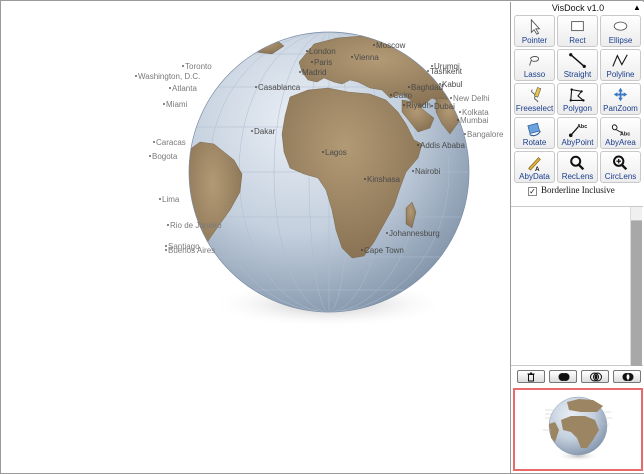 This screenshot has height=474, width=644. What do you see at coordinates (620, 176) in the screenshot?
I see `tool-label: CircLens` at bounding box center [620, 176].